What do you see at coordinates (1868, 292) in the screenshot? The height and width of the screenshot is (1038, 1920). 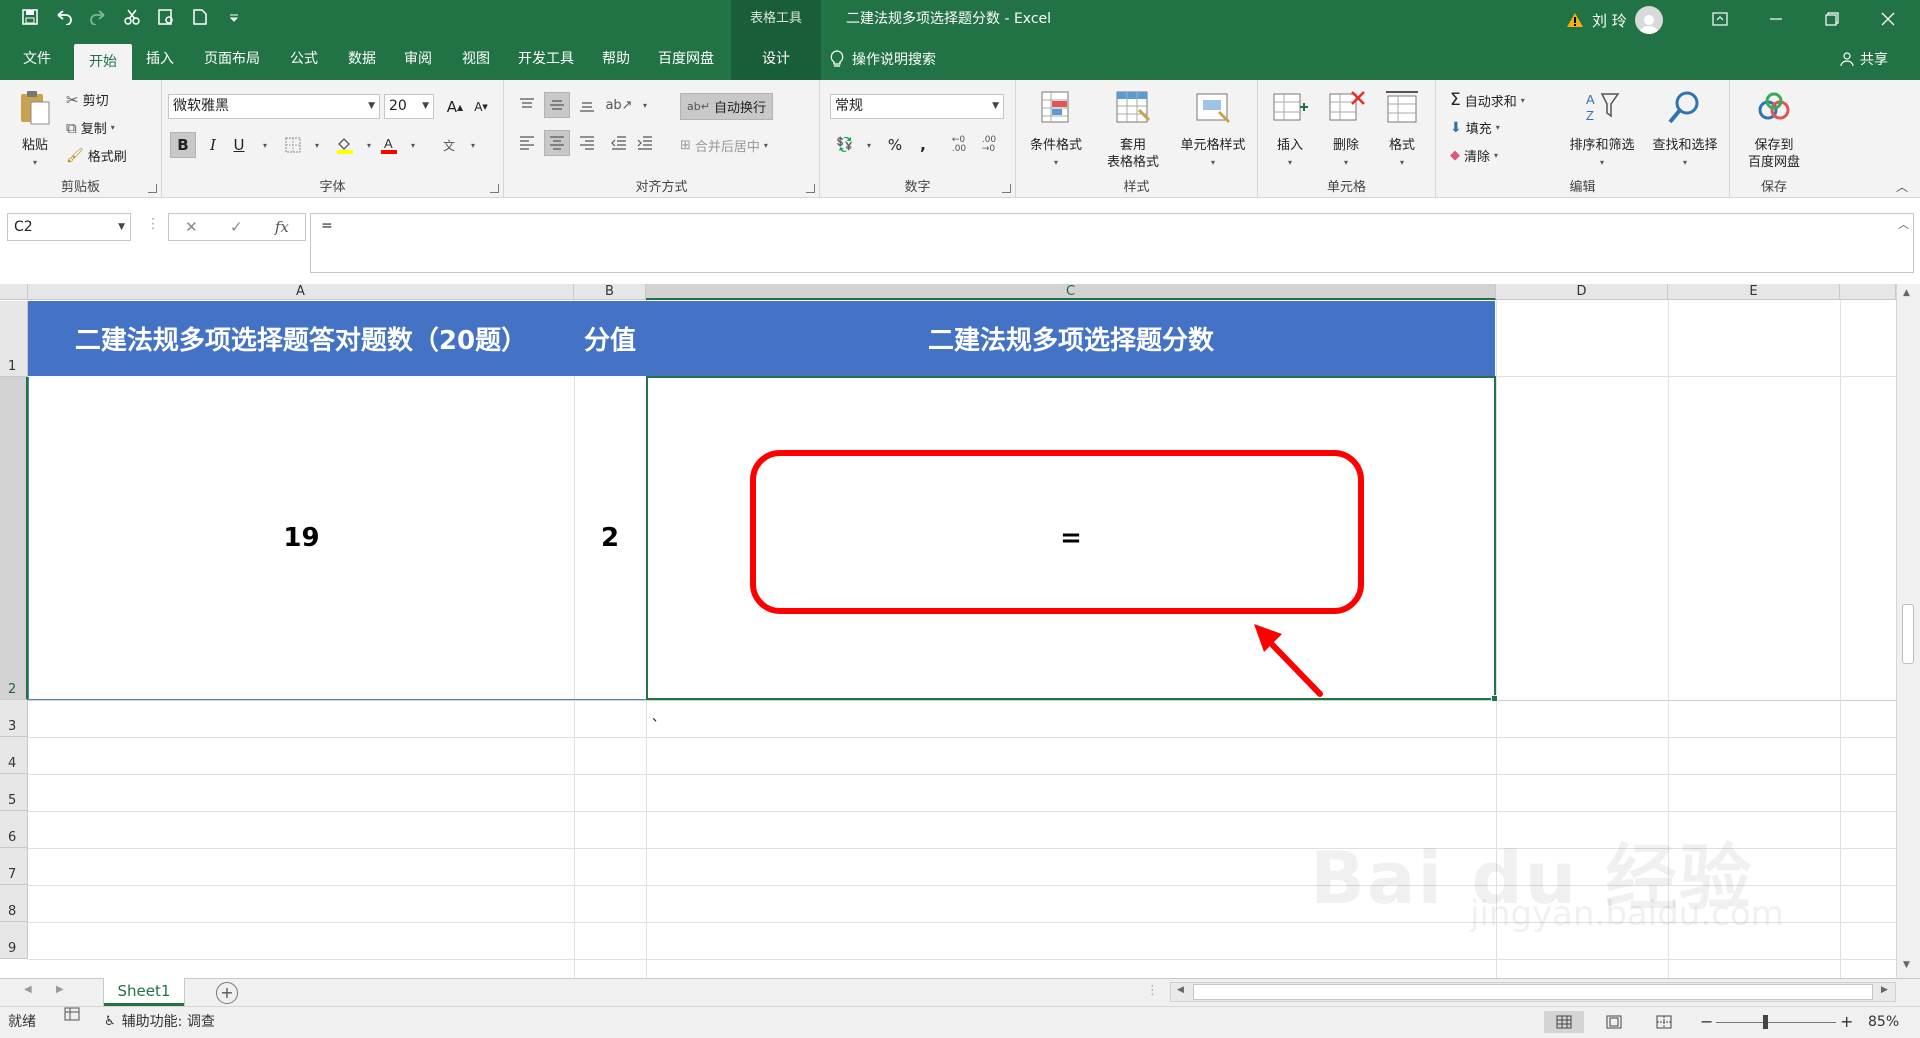 I see `column-header-f` at bounding box center [1868, 292].